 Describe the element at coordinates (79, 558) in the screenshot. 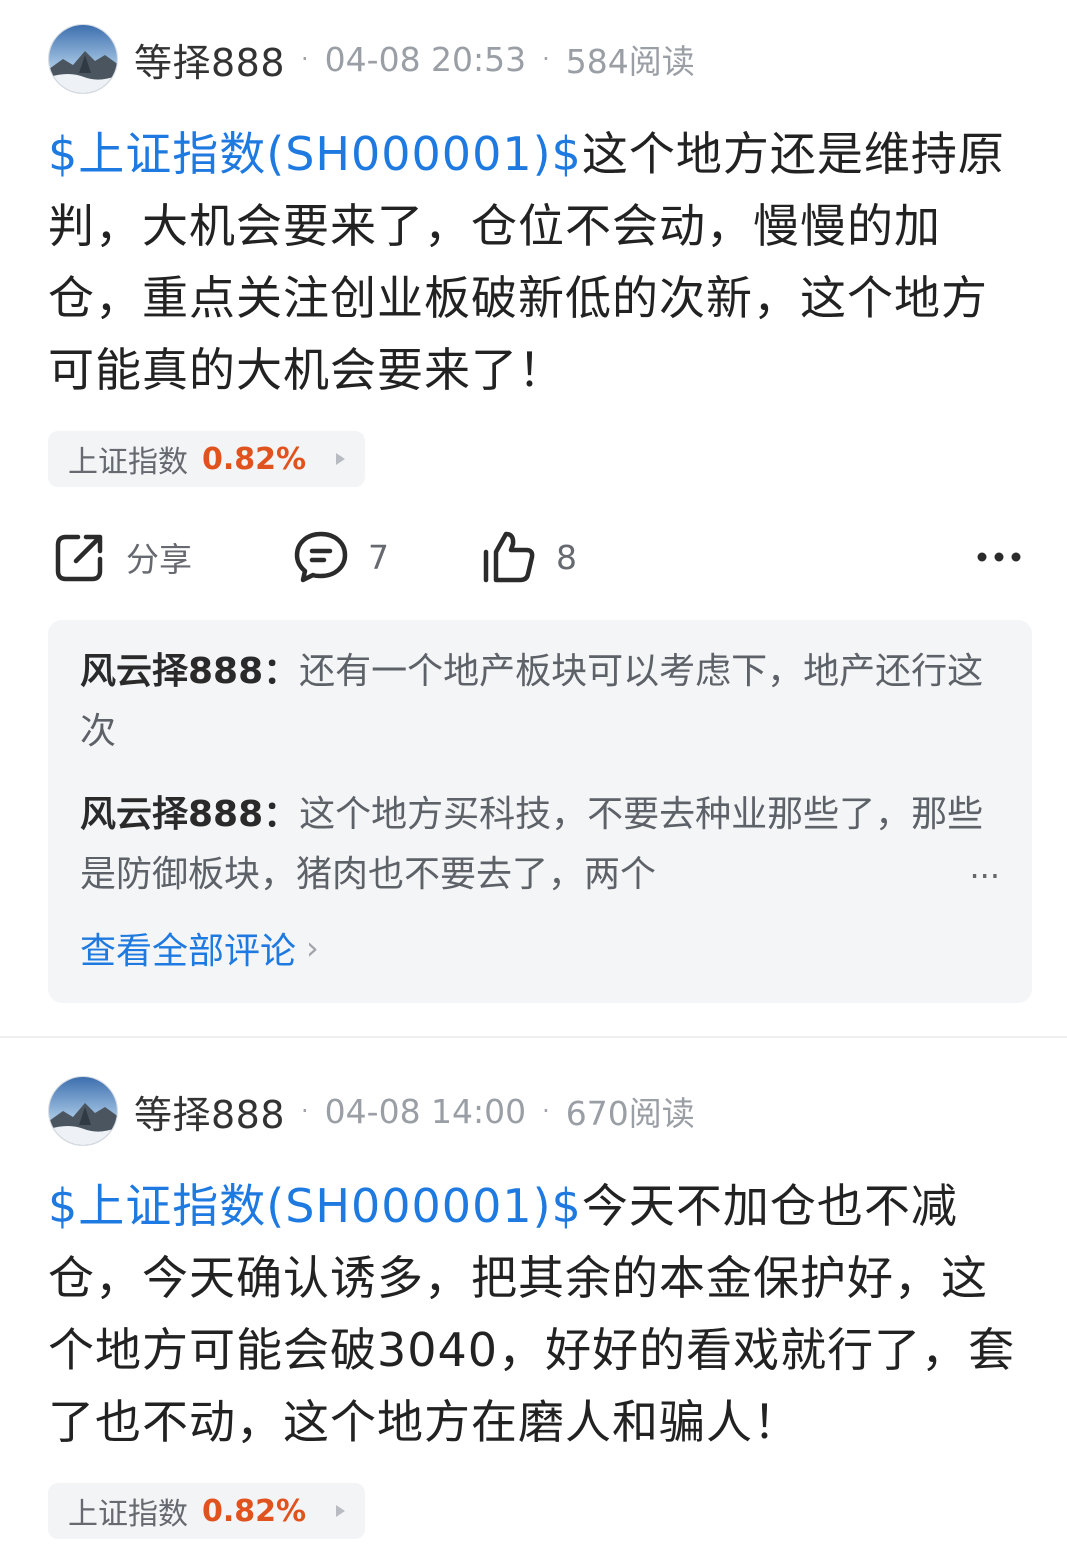

I see `share-icon` at that location.